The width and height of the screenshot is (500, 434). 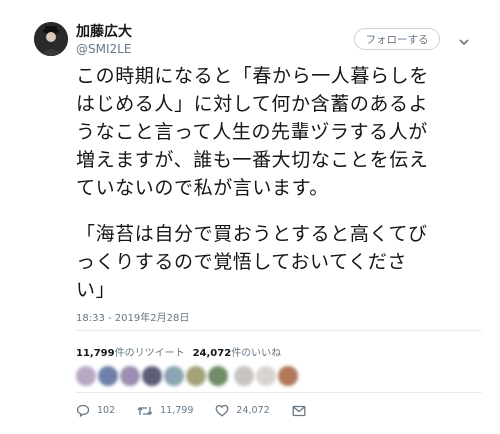 I want to click on author-name: 加藤広大, so click(x=104, y=32).